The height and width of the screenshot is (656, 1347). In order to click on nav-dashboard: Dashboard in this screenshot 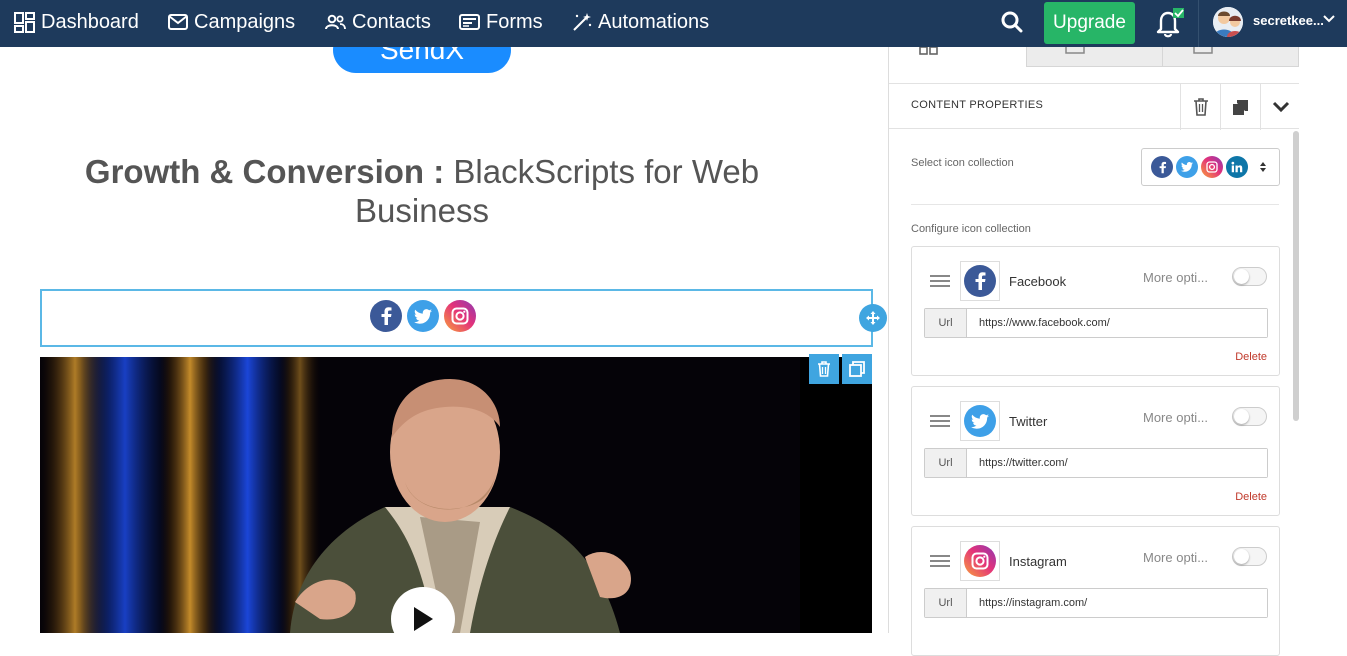, I will do `click(76, 22)`.